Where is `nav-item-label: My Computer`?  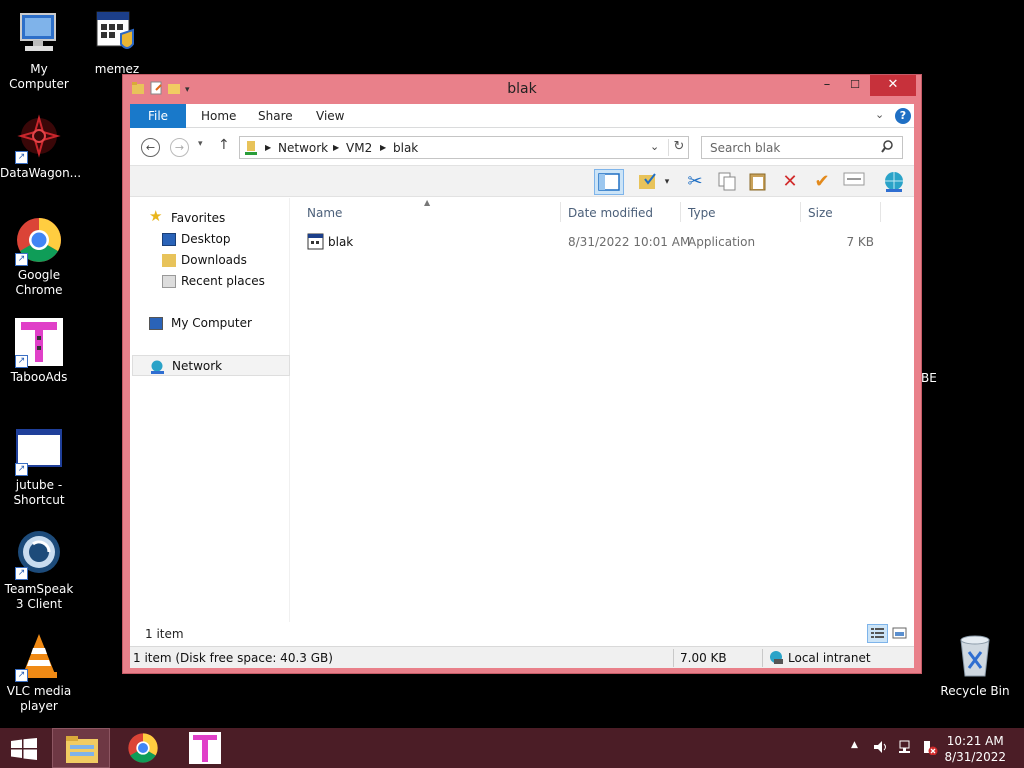 nav-item-label: My Computer is located at coordinates (211, 323).